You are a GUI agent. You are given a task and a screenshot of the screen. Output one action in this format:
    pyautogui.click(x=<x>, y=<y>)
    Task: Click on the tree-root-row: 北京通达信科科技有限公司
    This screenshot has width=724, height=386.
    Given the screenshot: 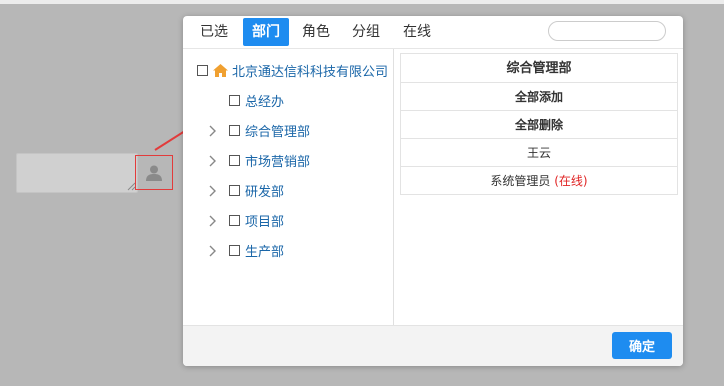 What is the action you would take?
    pyautogui.click(x=292, y=70)
    